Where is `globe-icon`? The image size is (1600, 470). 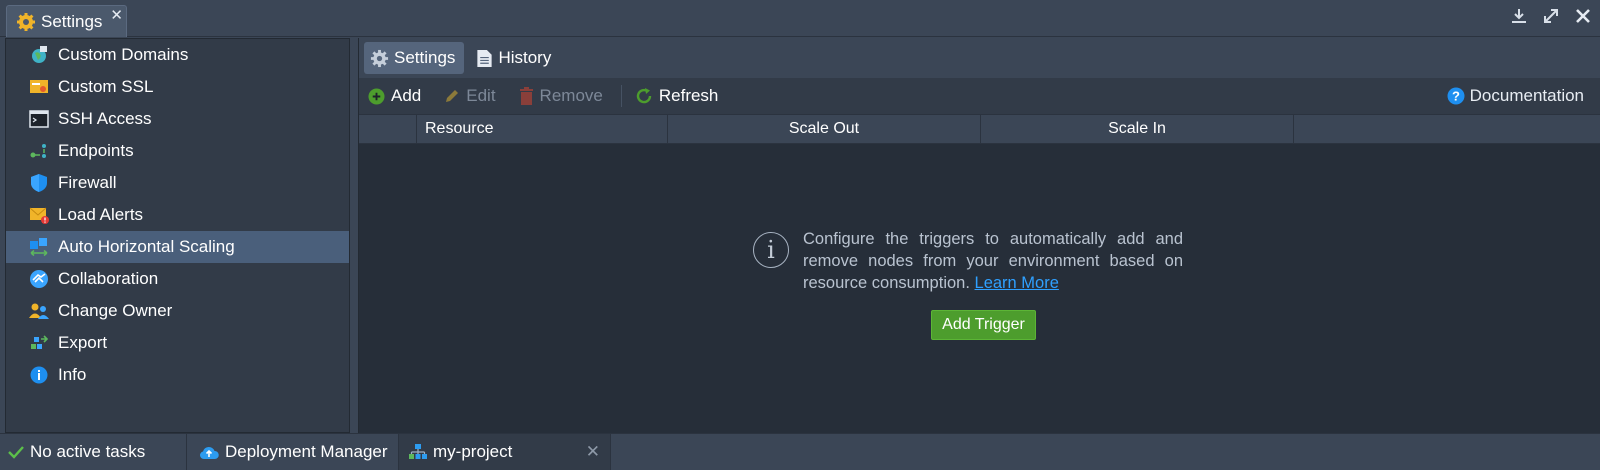
globe-icon is located at coordinates (39, 55).